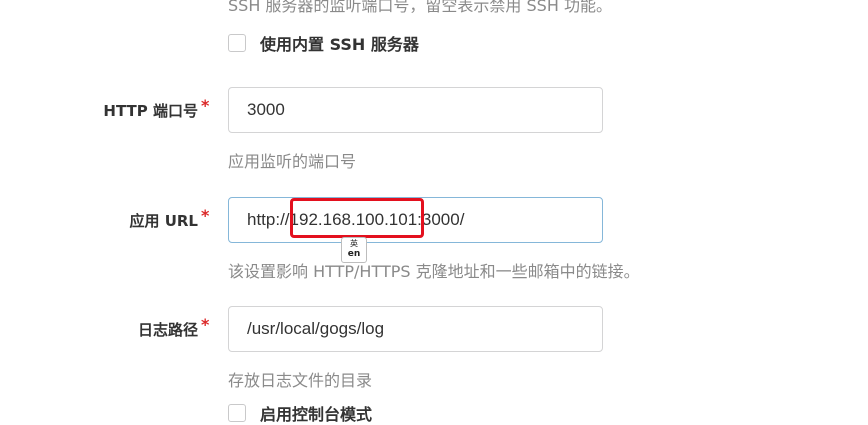 Image resolution: width=868 pixels, height=425 pixels. Describe the element at coordinates (163, 221) in the screenshot. I see `app-url-label: 应用 URL` at that location.